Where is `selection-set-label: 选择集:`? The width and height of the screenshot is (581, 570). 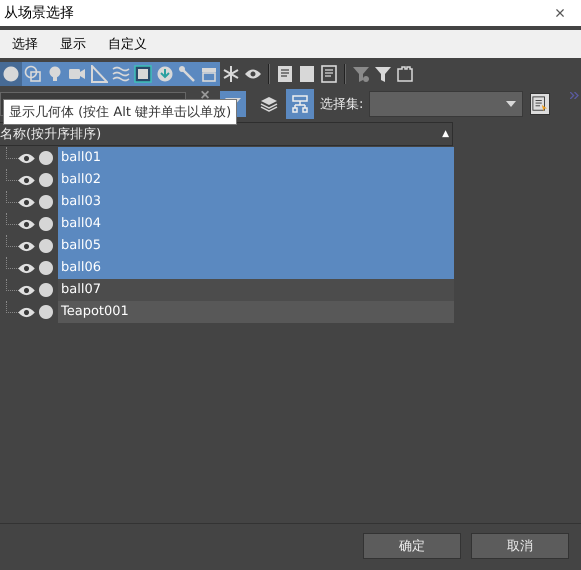 selection-set-label: 选择集: is located at coordinates (342, 104).